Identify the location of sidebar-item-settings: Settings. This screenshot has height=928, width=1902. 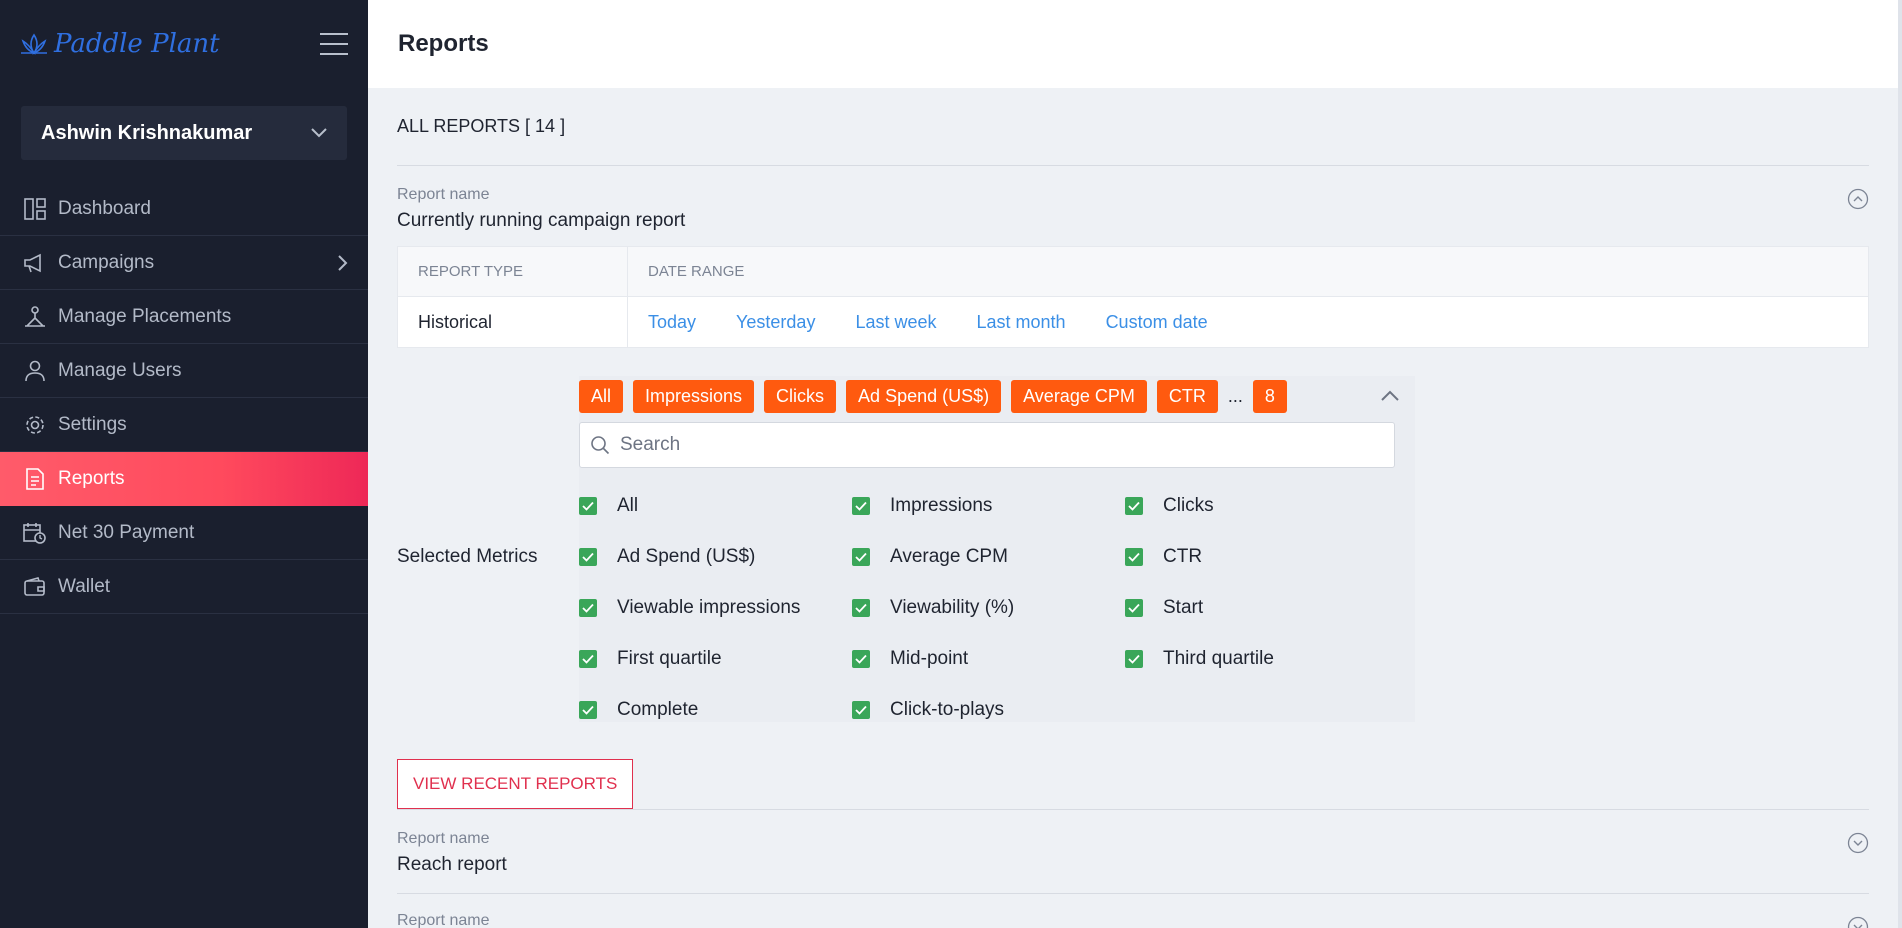
(184, 425).